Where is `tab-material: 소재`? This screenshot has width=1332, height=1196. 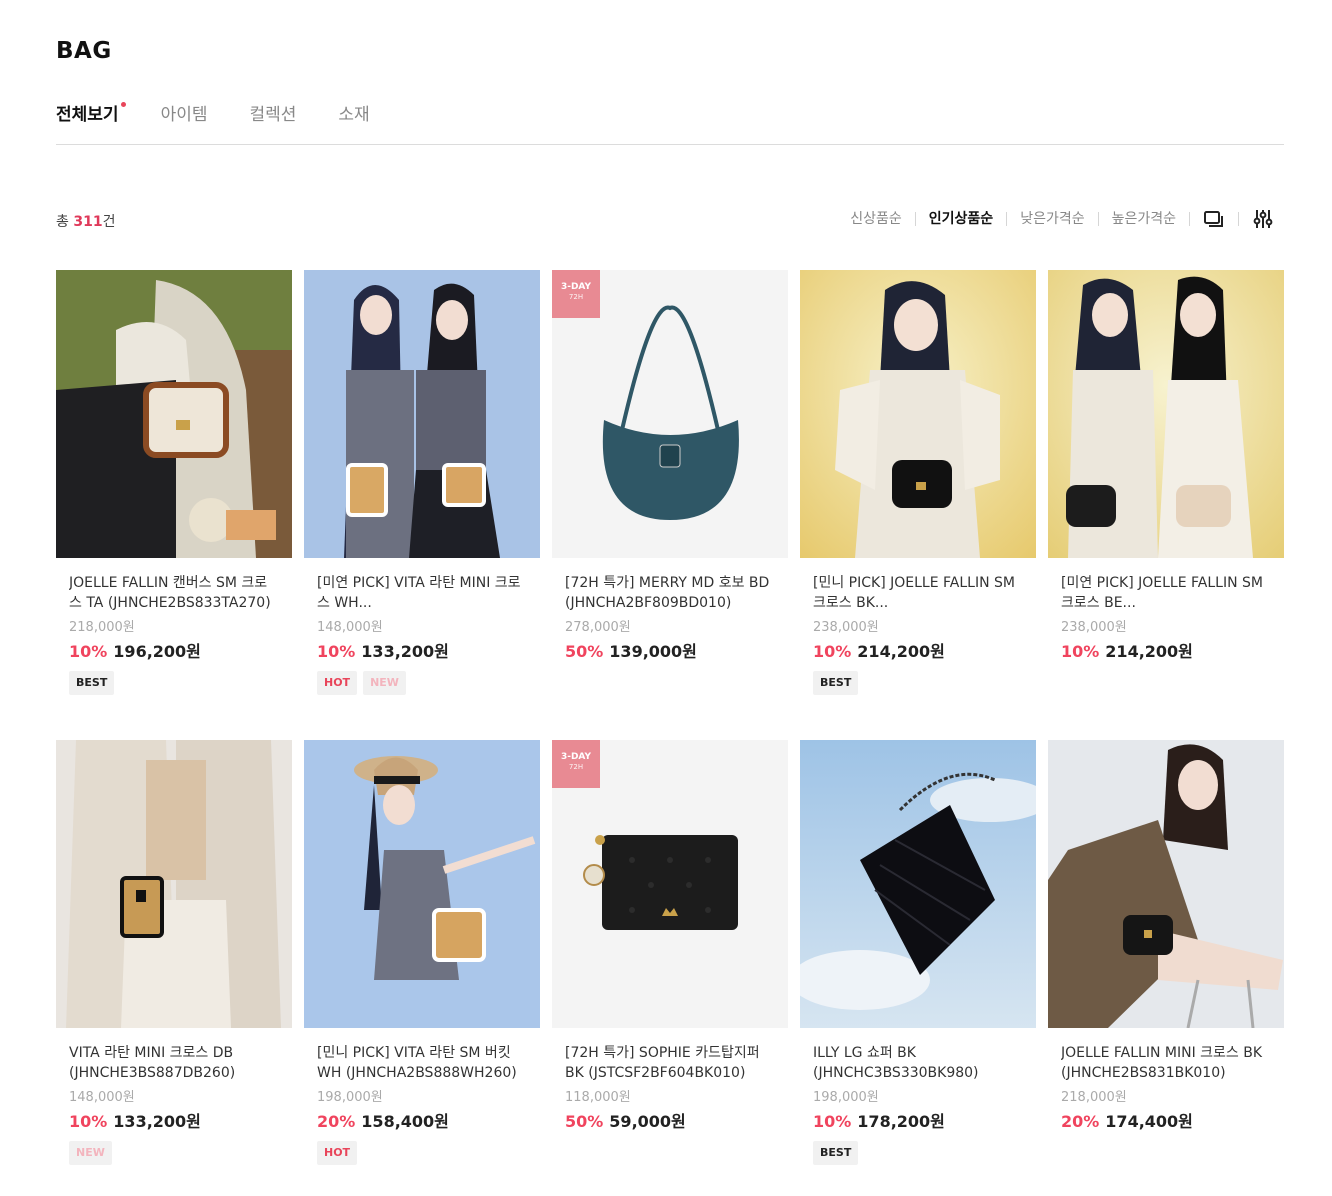 tab-material: 소재 is located at coordinates (353, 112).